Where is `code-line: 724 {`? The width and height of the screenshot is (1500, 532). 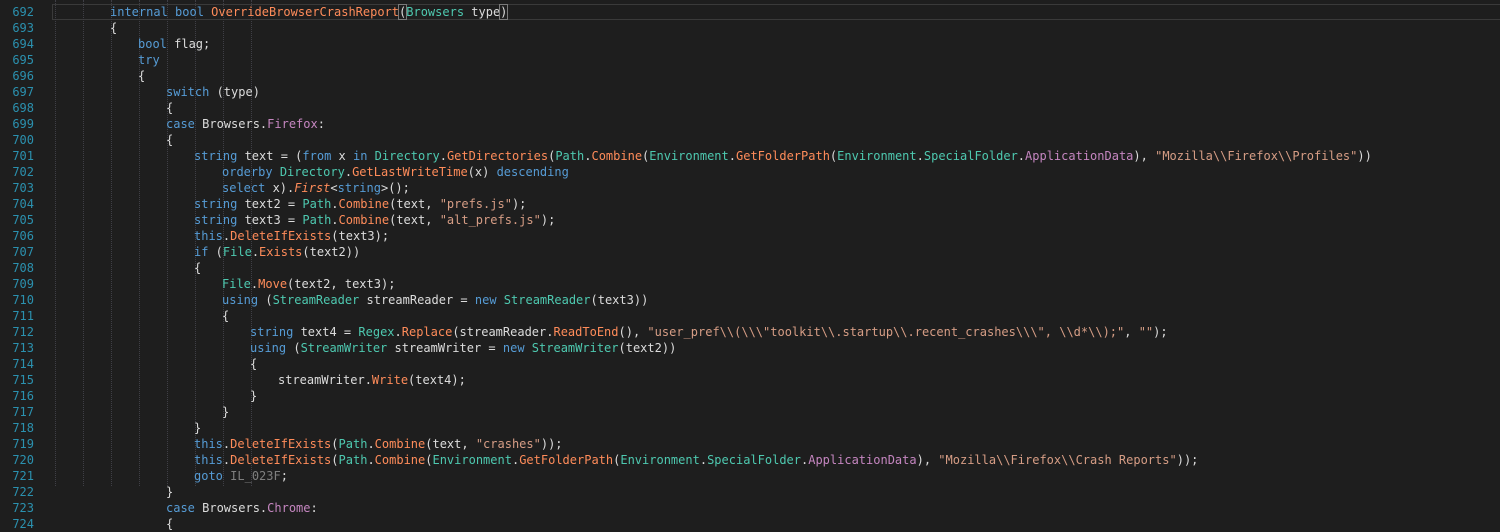 code-line: 724 { is located at coordinates (750, 524).